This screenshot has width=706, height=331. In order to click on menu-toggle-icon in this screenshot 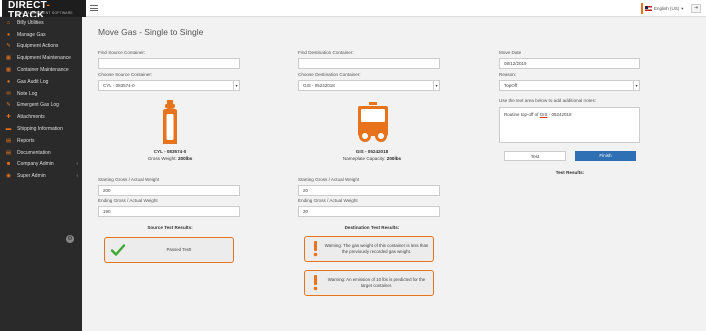, I will do `click(94, 8)`.